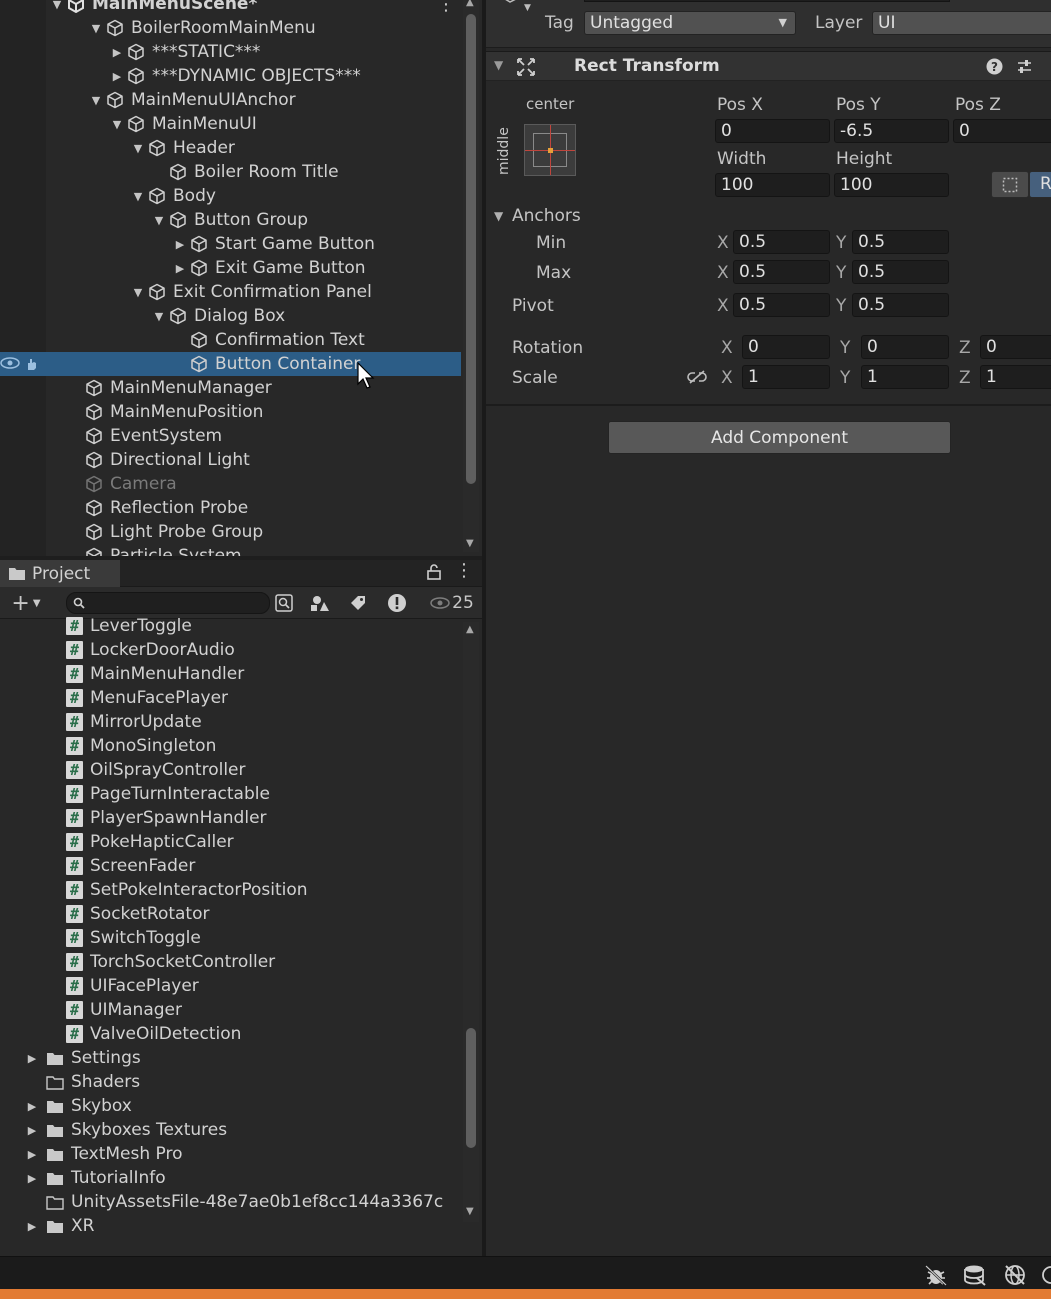 This screenshot has height=1299, width=1051. What do you see at coordinates (768, 66) in the screenshot?
I see `rect-transform-header: ▼ Rect Transform ?` at bounding box center [768, 66].